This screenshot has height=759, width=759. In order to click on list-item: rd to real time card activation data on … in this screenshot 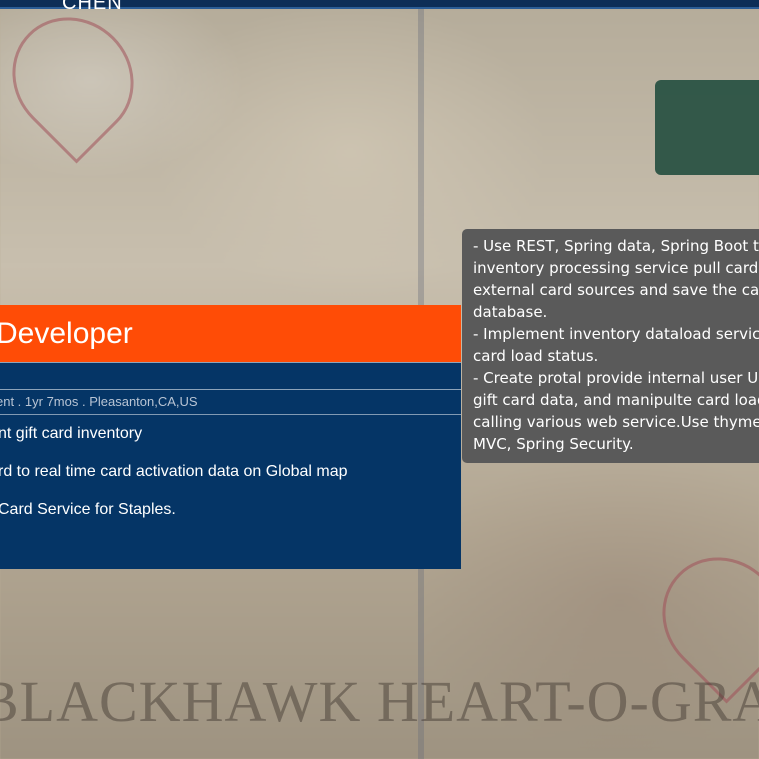, I will do `click(230, 472)`.